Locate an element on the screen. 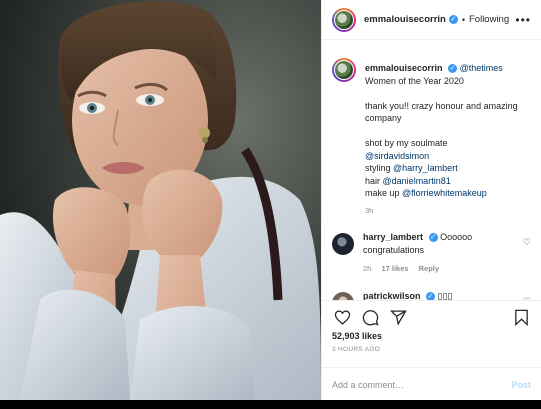 This screenshot has height=409, width=541. caption-label: make up is located at coordinates (382, 193).